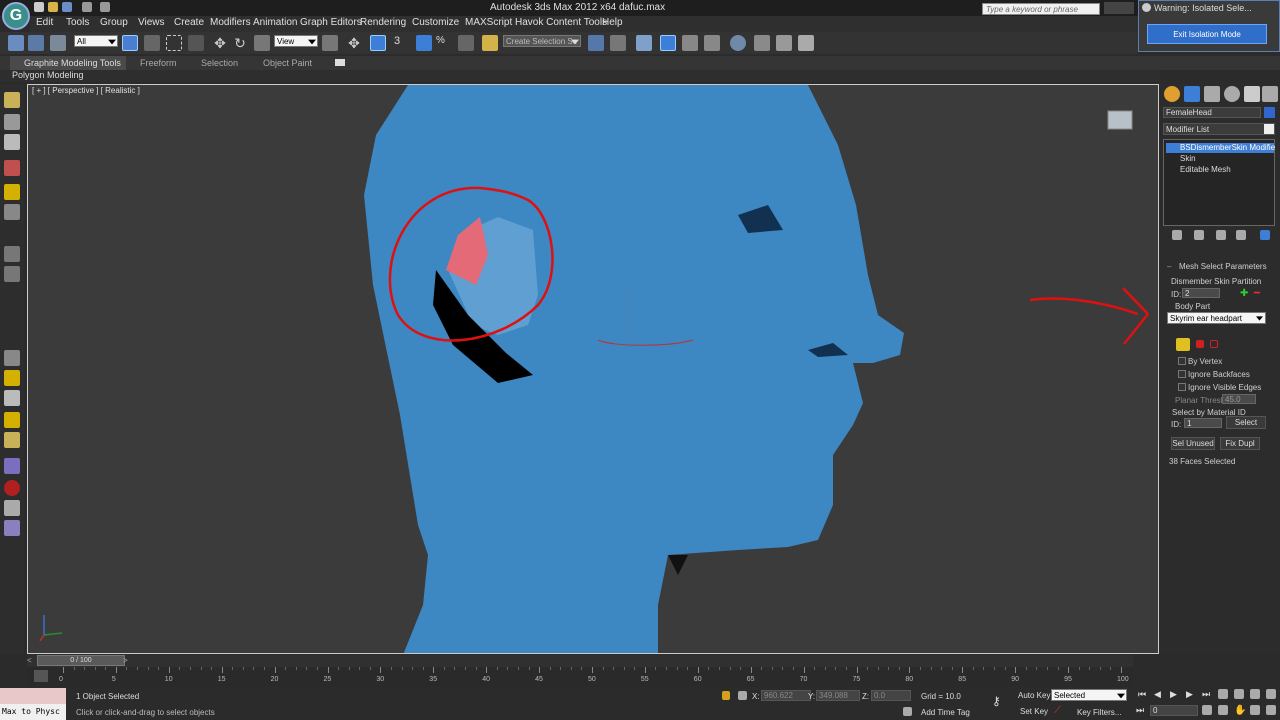 The width and height of the screenshot is (1280, 720). I want to click on material-editor-icon, so click(738, 43).